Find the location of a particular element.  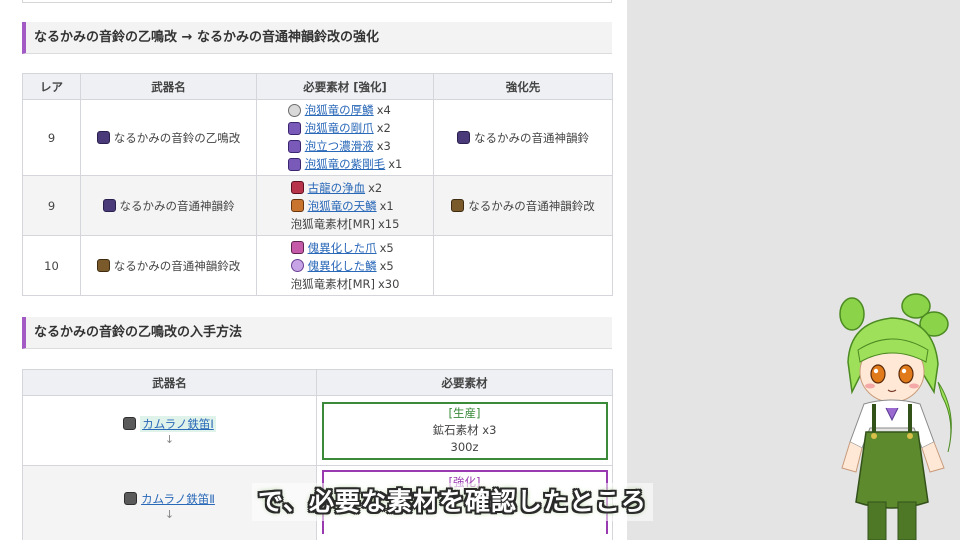

table-row: カムラノ鉄笛Ⅰ ↓ [生産] 鉱石素材 x3 300z is located at coordinates (317, 430).